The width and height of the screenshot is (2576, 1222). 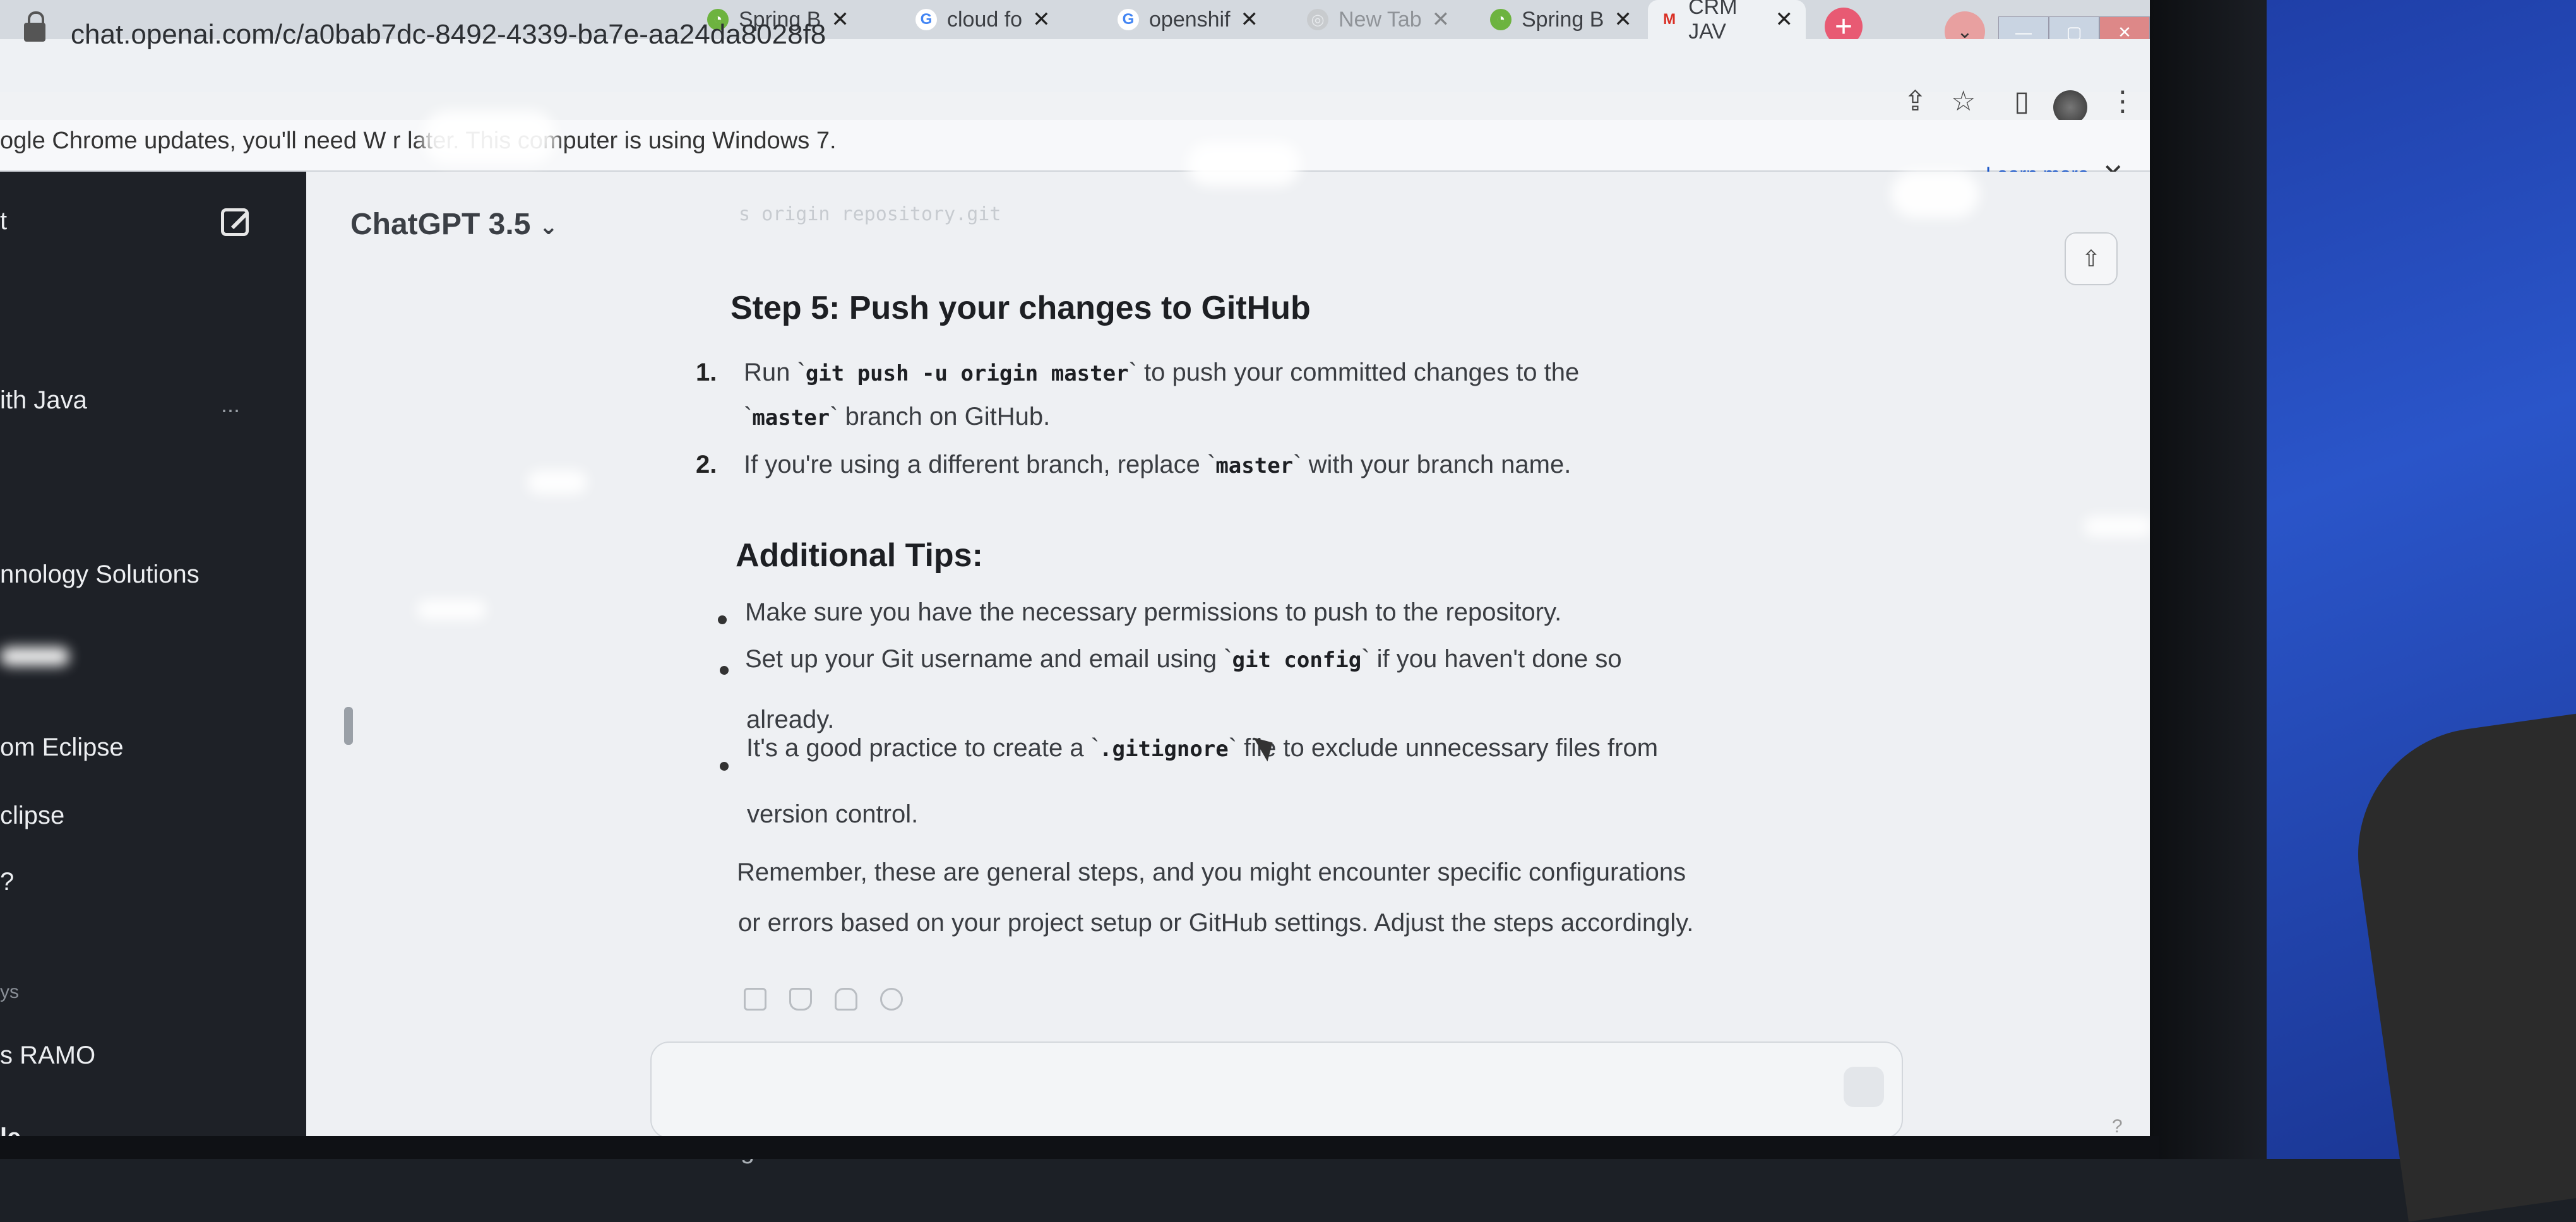 I want to click on copy-icon, so click(x=755, y=1000).